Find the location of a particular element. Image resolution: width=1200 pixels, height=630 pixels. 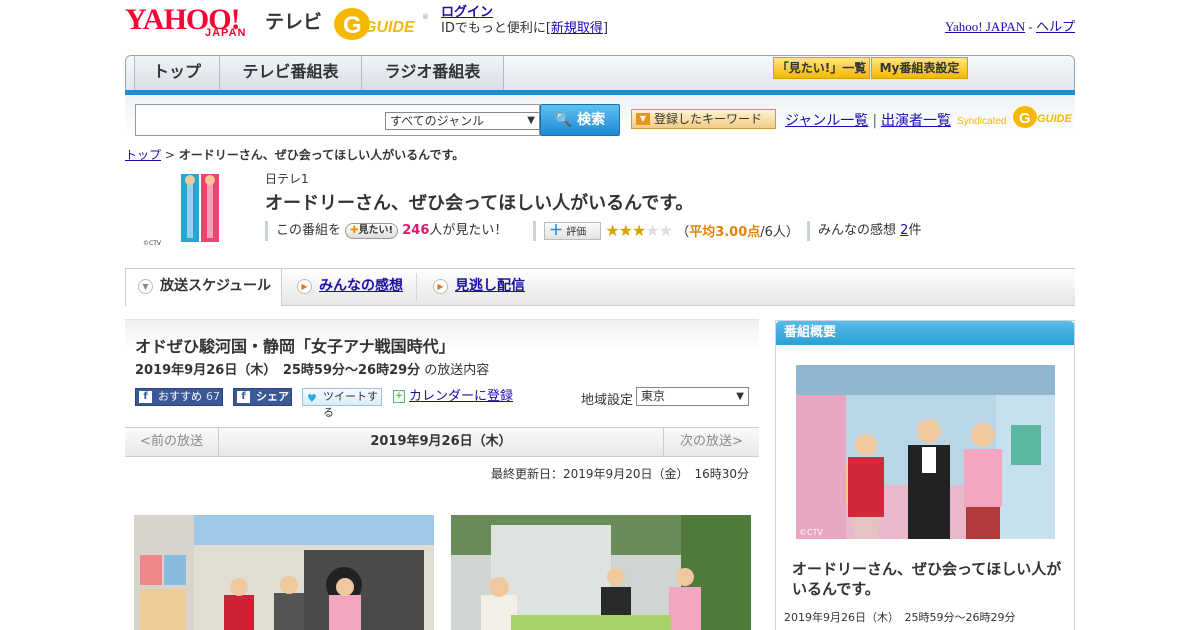

login-link: ログイン is located at coordinates (467, 12).